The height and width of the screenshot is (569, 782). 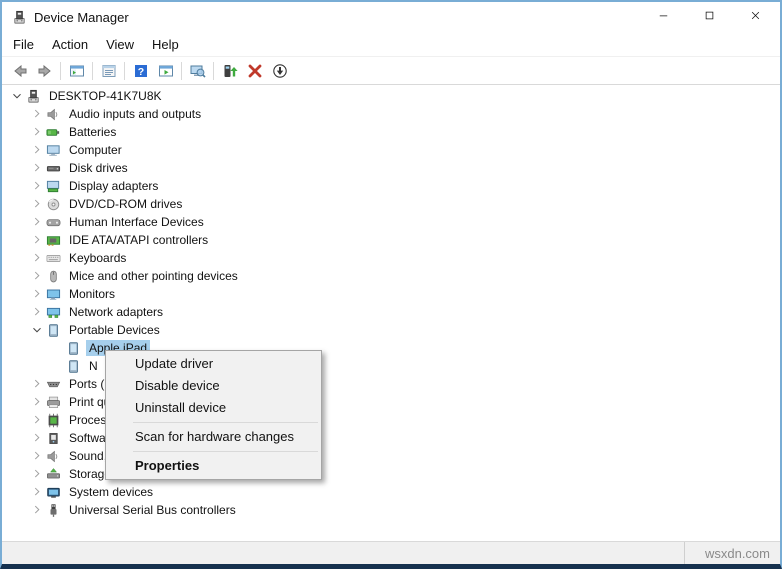 What do you see at coordinates (95, 150) in the screenshot?
I see `tree-item-label: Computer` at bounding box center [95, 150].